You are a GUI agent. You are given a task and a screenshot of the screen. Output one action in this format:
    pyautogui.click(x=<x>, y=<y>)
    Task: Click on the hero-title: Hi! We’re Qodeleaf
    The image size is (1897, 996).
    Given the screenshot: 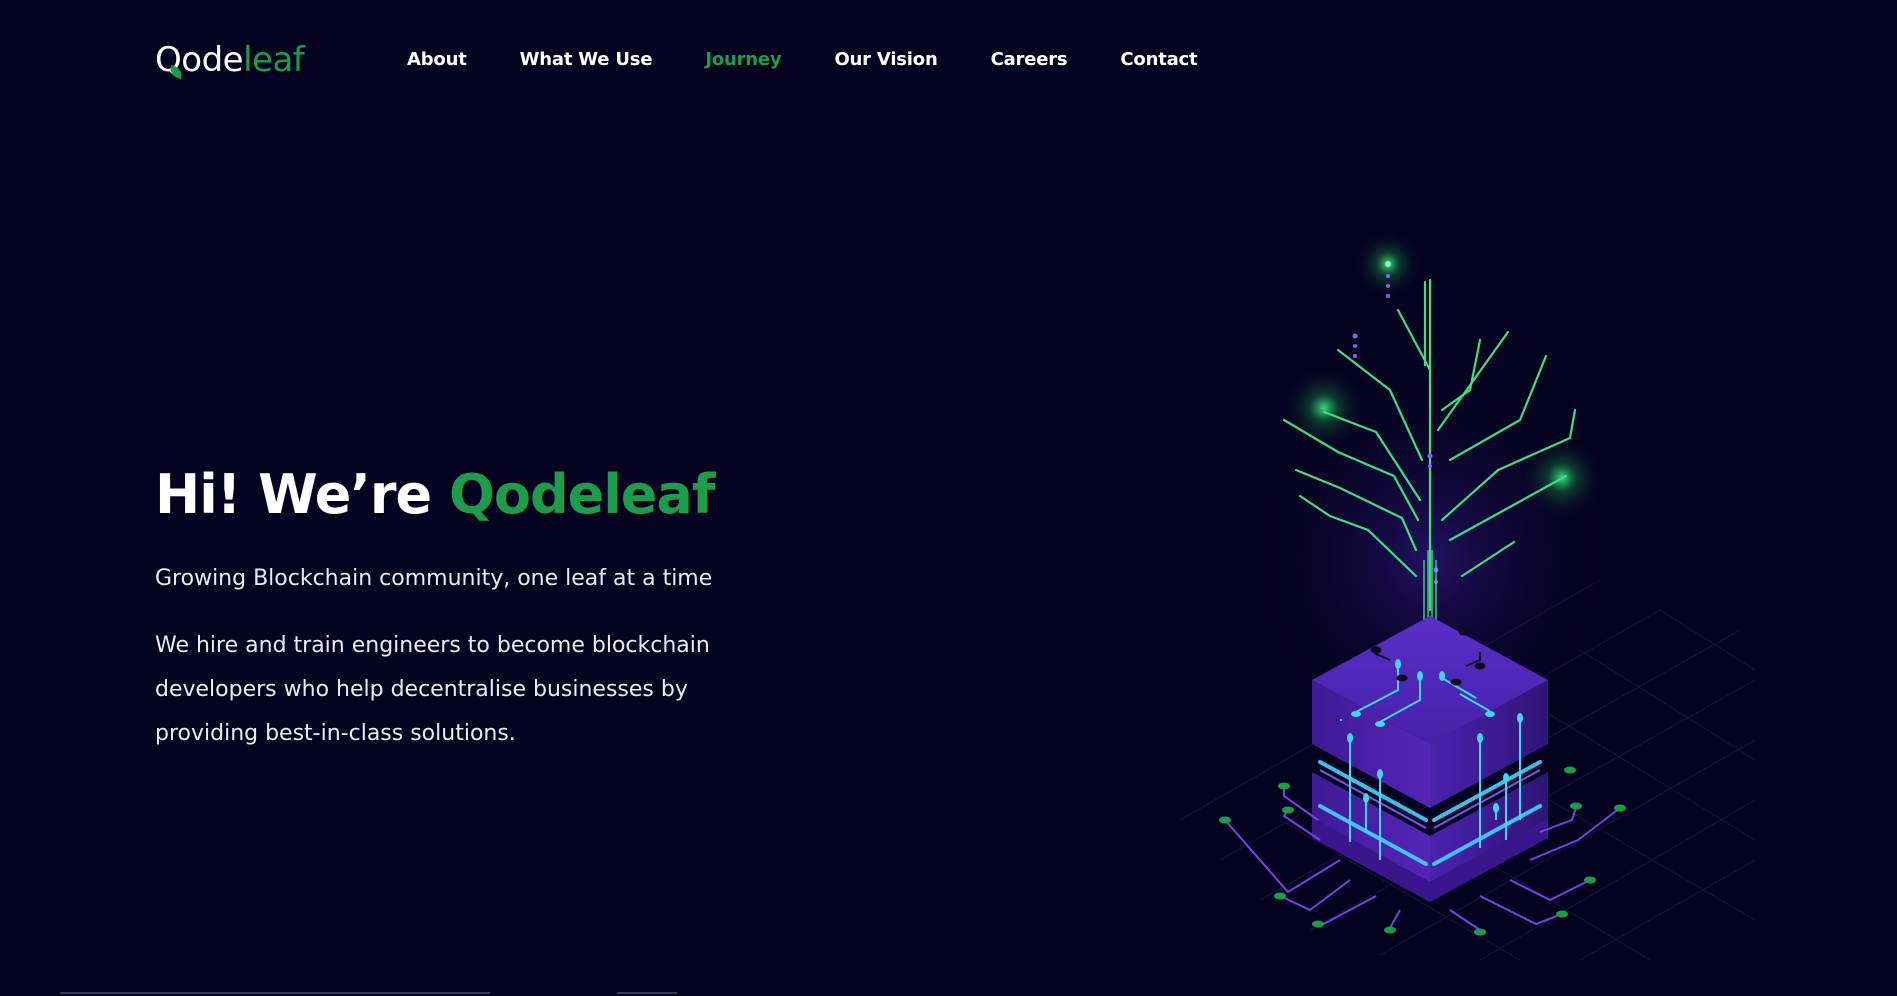 What is the action you would take?
    pyautogui.click(x=505, y=495)
    